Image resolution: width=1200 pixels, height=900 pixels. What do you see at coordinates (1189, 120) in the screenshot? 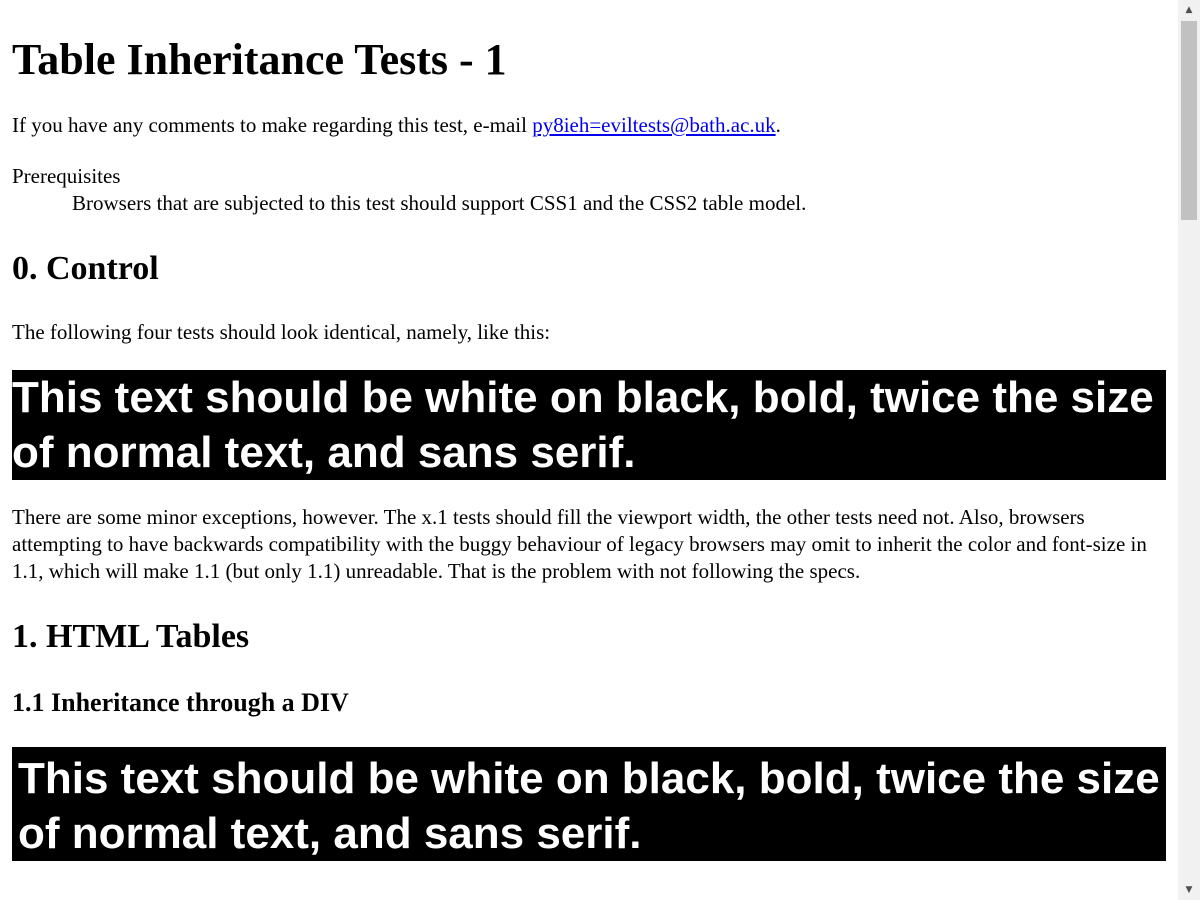
I see `scrollbar-thumb` at bounding box center [1189, 120].